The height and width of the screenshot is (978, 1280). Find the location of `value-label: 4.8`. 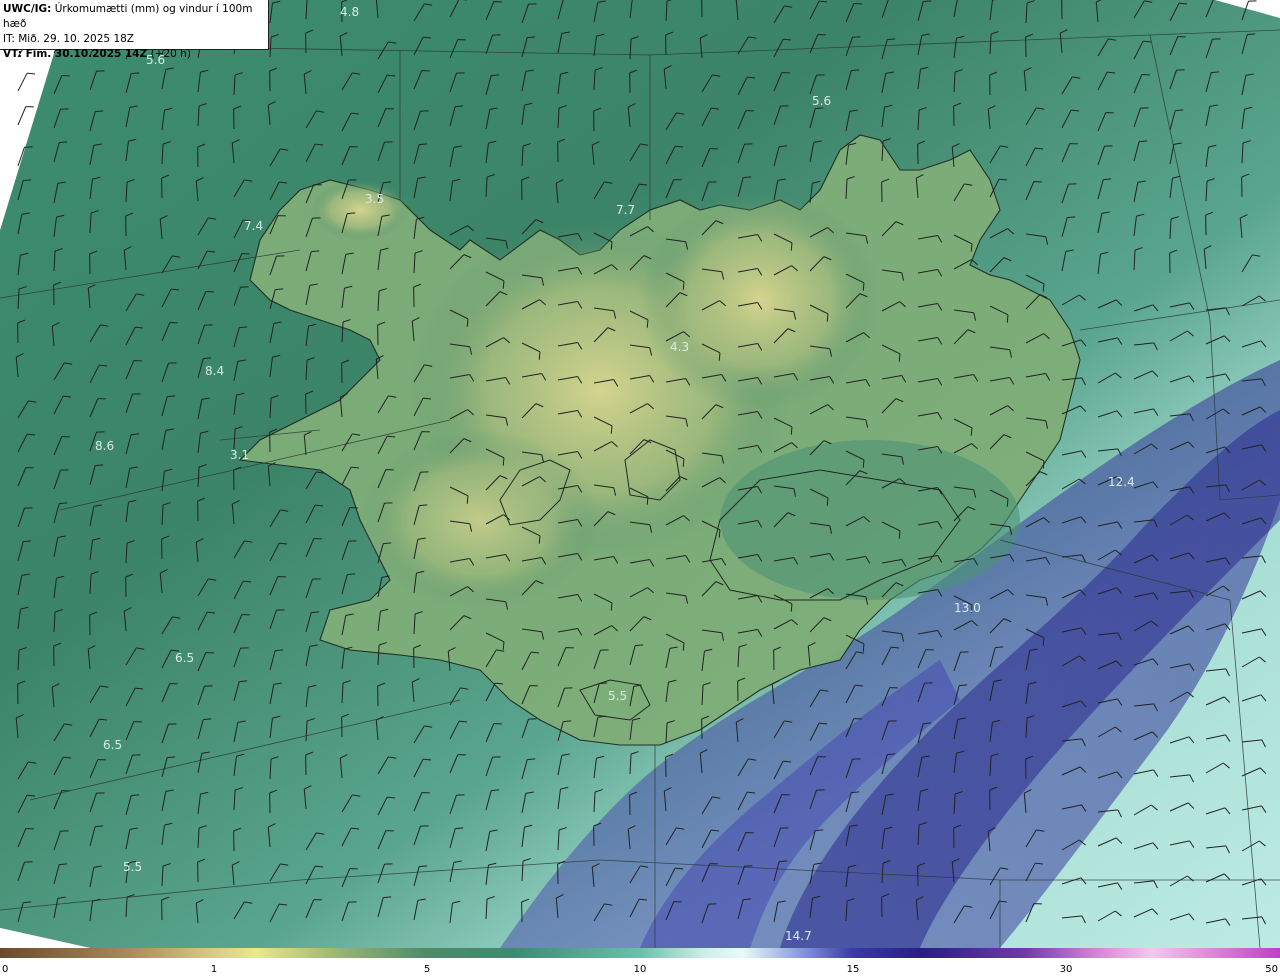

value-label: 4.8 is located at coordinates (350, 12).